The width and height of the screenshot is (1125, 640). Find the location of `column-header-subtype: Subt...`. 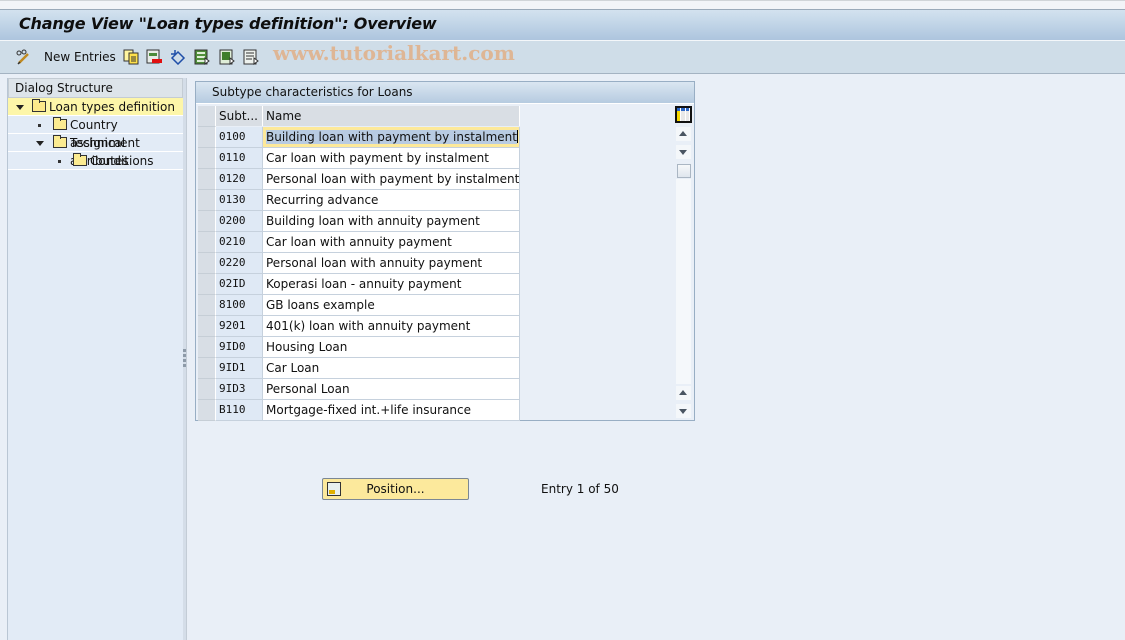

column-header-subtype: Subt... is located at coordinates (239, 116).